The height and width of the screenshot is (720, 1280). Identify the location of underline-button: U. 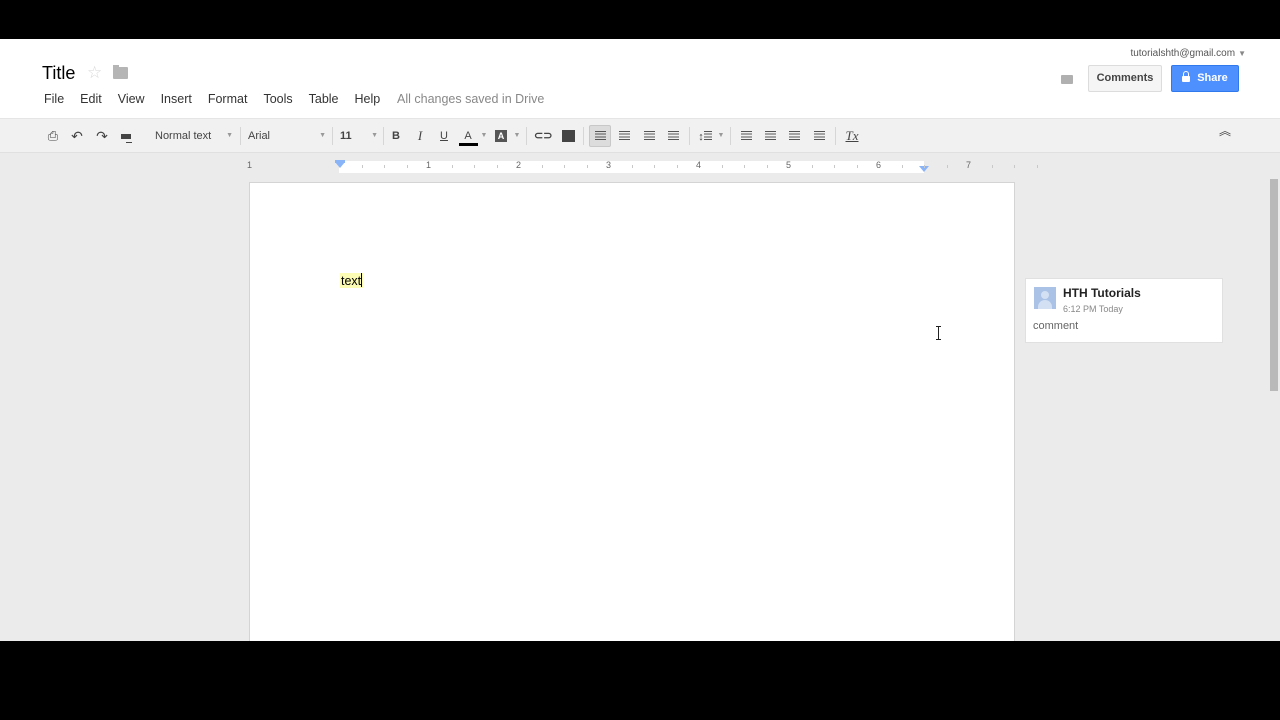
(444, 136).